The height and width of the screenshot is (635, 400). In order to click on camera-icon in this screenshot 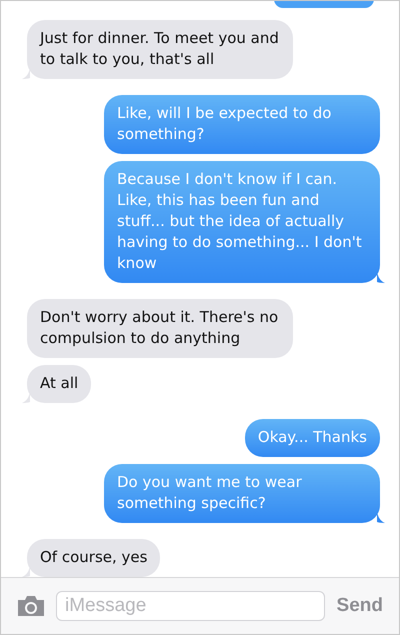, I will do `click(31, 606)`.